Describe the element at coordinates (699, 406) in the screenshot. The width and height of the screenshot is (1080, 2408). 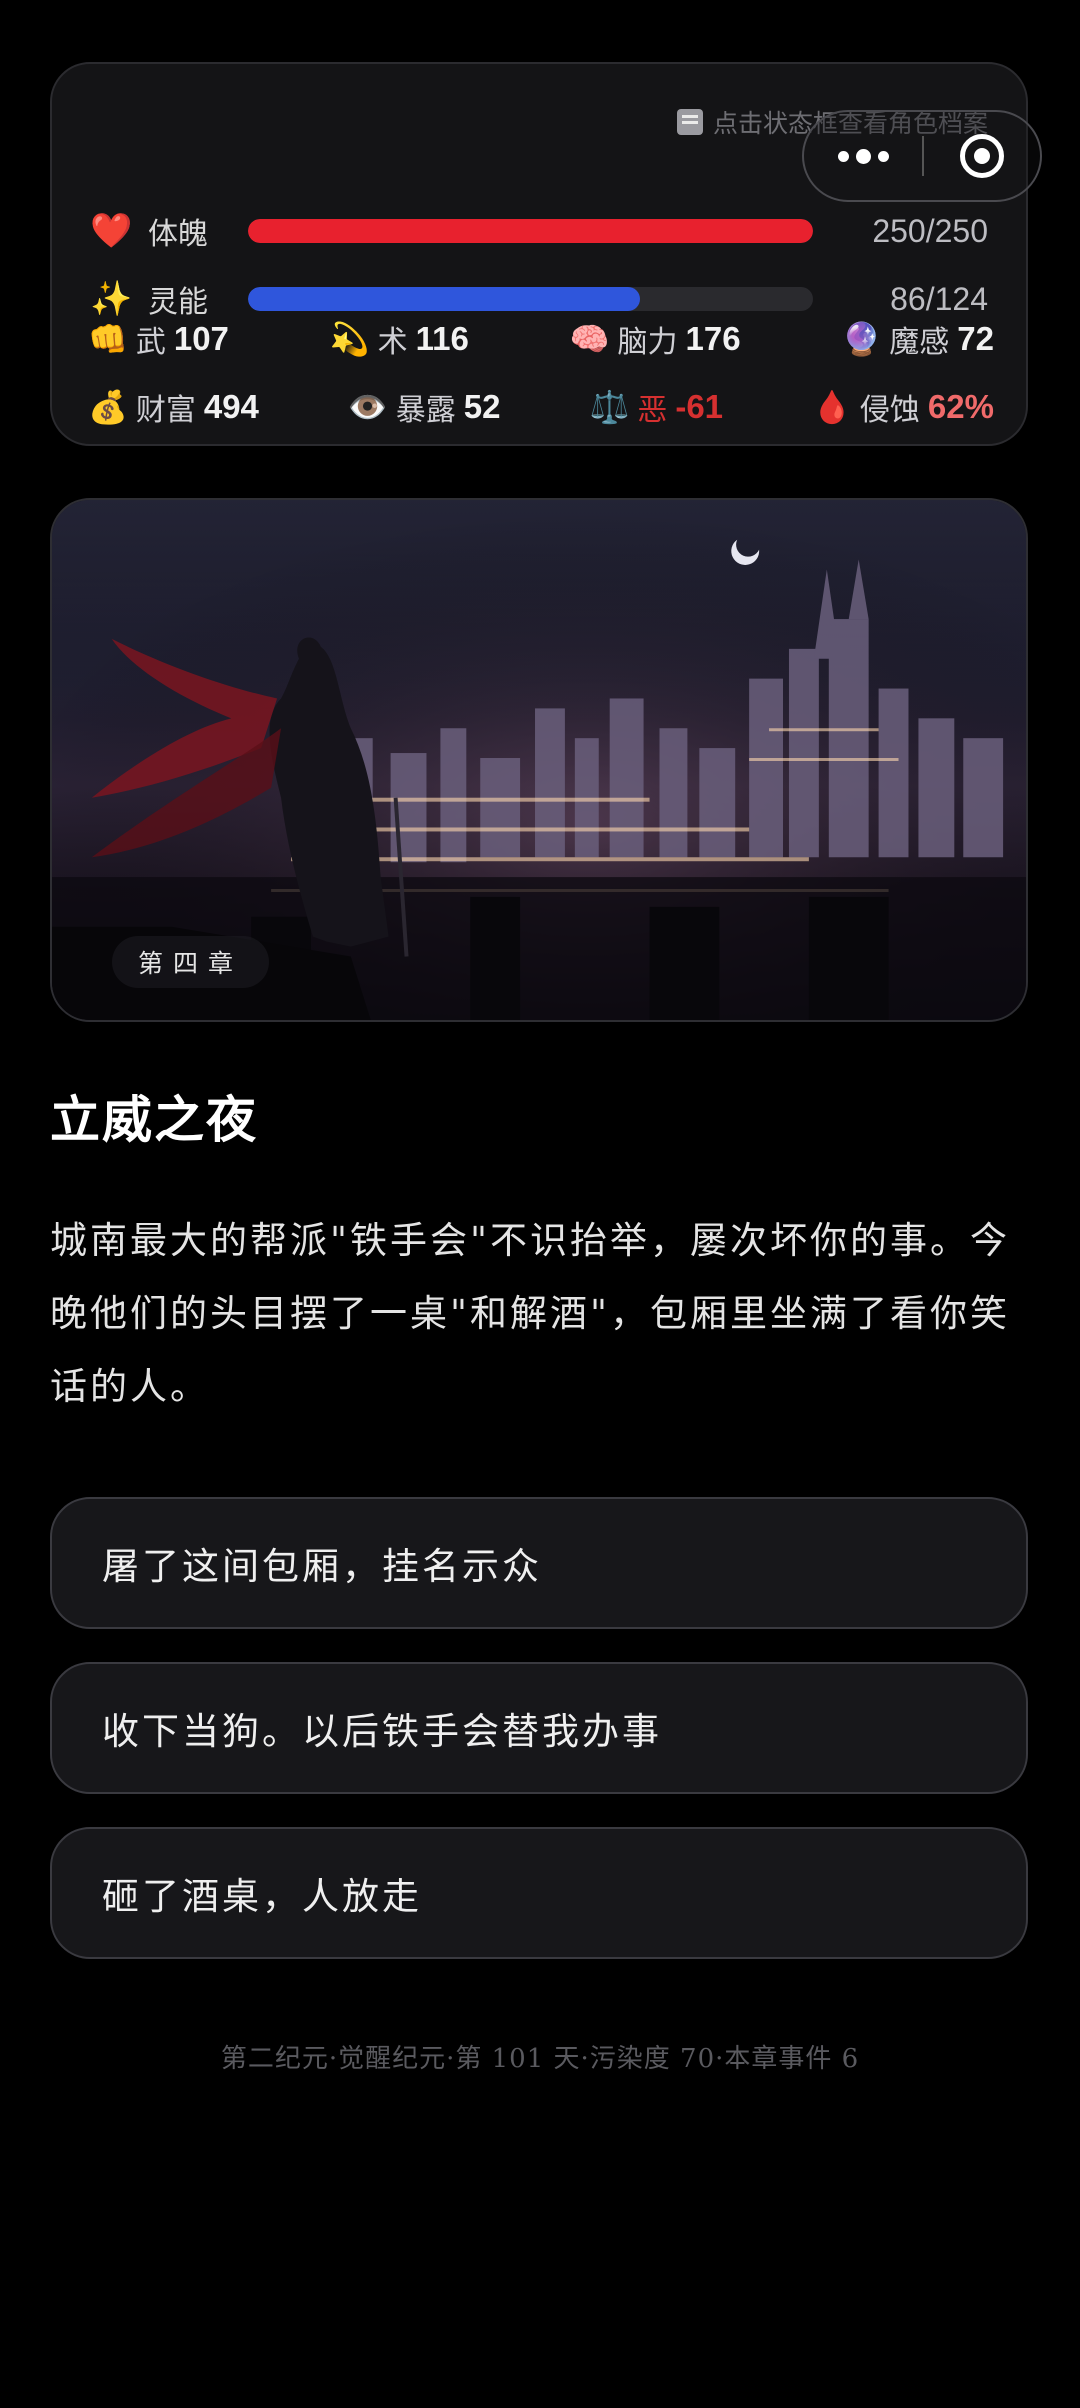
I see `stat-value: -61` at that location.